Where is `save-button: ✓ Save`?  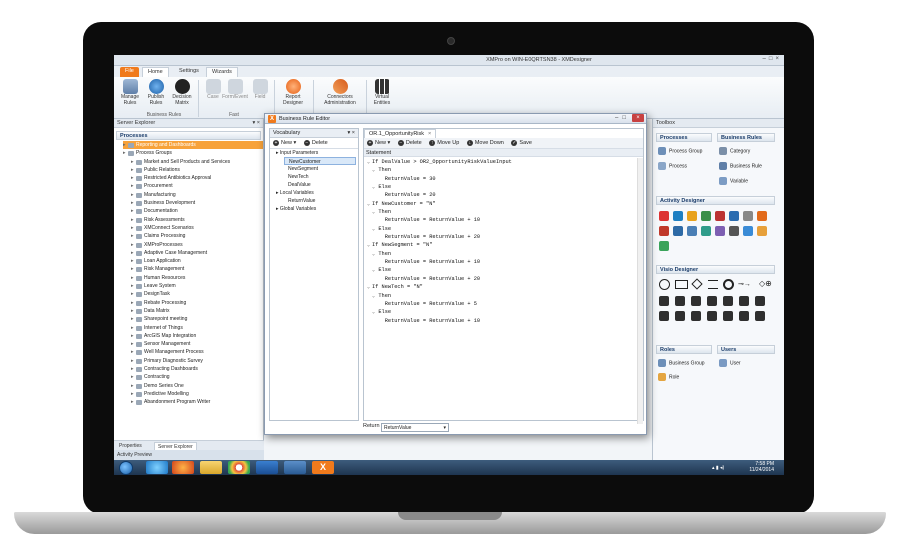
save-button: ✓ Save is located at coordinates (521, 143).